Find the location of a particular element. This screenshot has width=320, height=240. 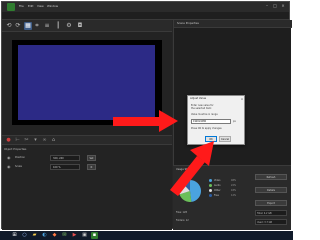

taskbar: ⊞ ○ ▰ ◐ ◆ ✉ ▶ ▣ ▪ is located at coordinates (146, 235).